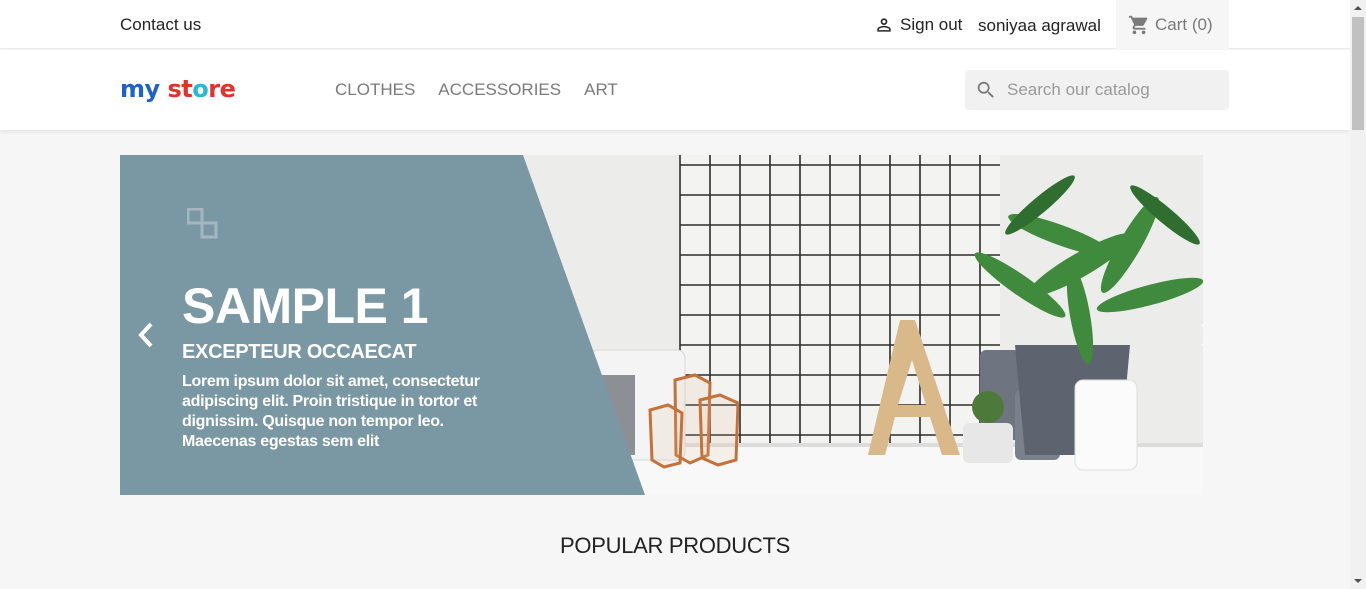  I want to click on chevron-left-icon, so click(146, 335).